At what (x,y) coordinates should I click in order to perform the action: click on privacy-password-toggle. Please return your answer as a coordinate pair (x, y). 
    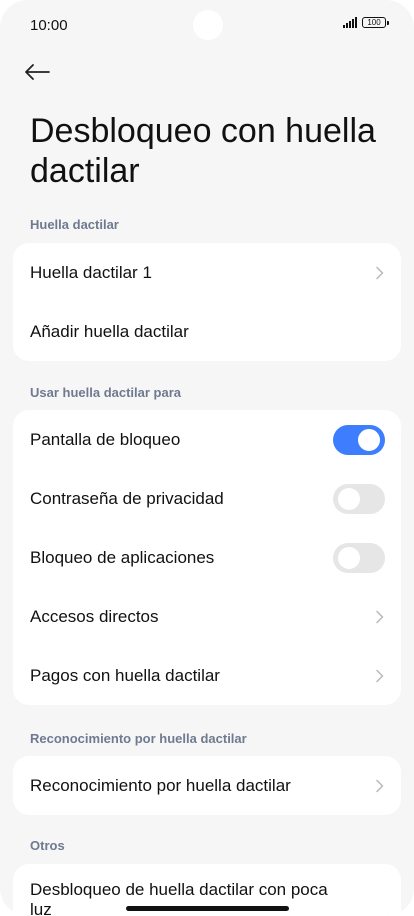
    Looking at the image, I should click on (359, 498).